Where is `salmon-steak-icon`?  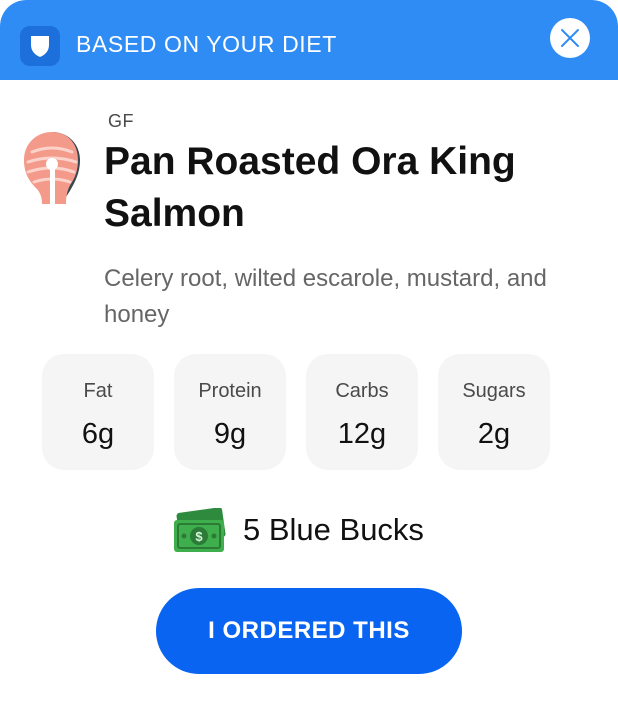
salmon-steak-icon is located at coordinates (52, 168).